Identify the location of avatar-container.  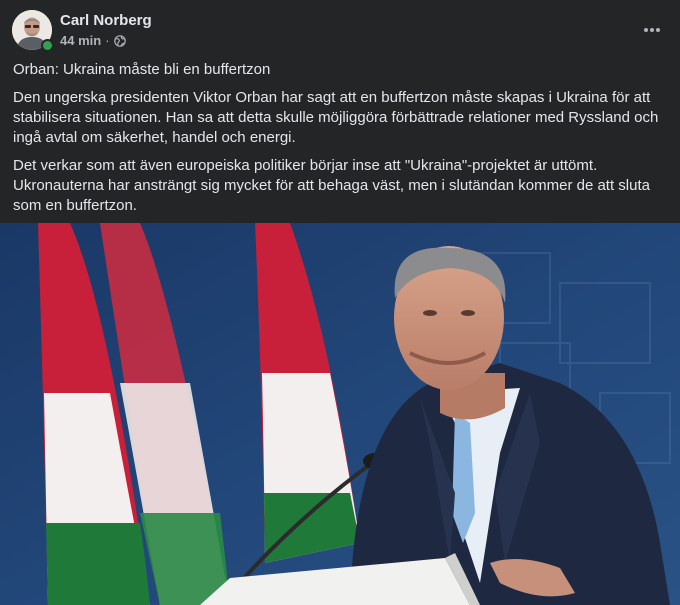
(33, 31).